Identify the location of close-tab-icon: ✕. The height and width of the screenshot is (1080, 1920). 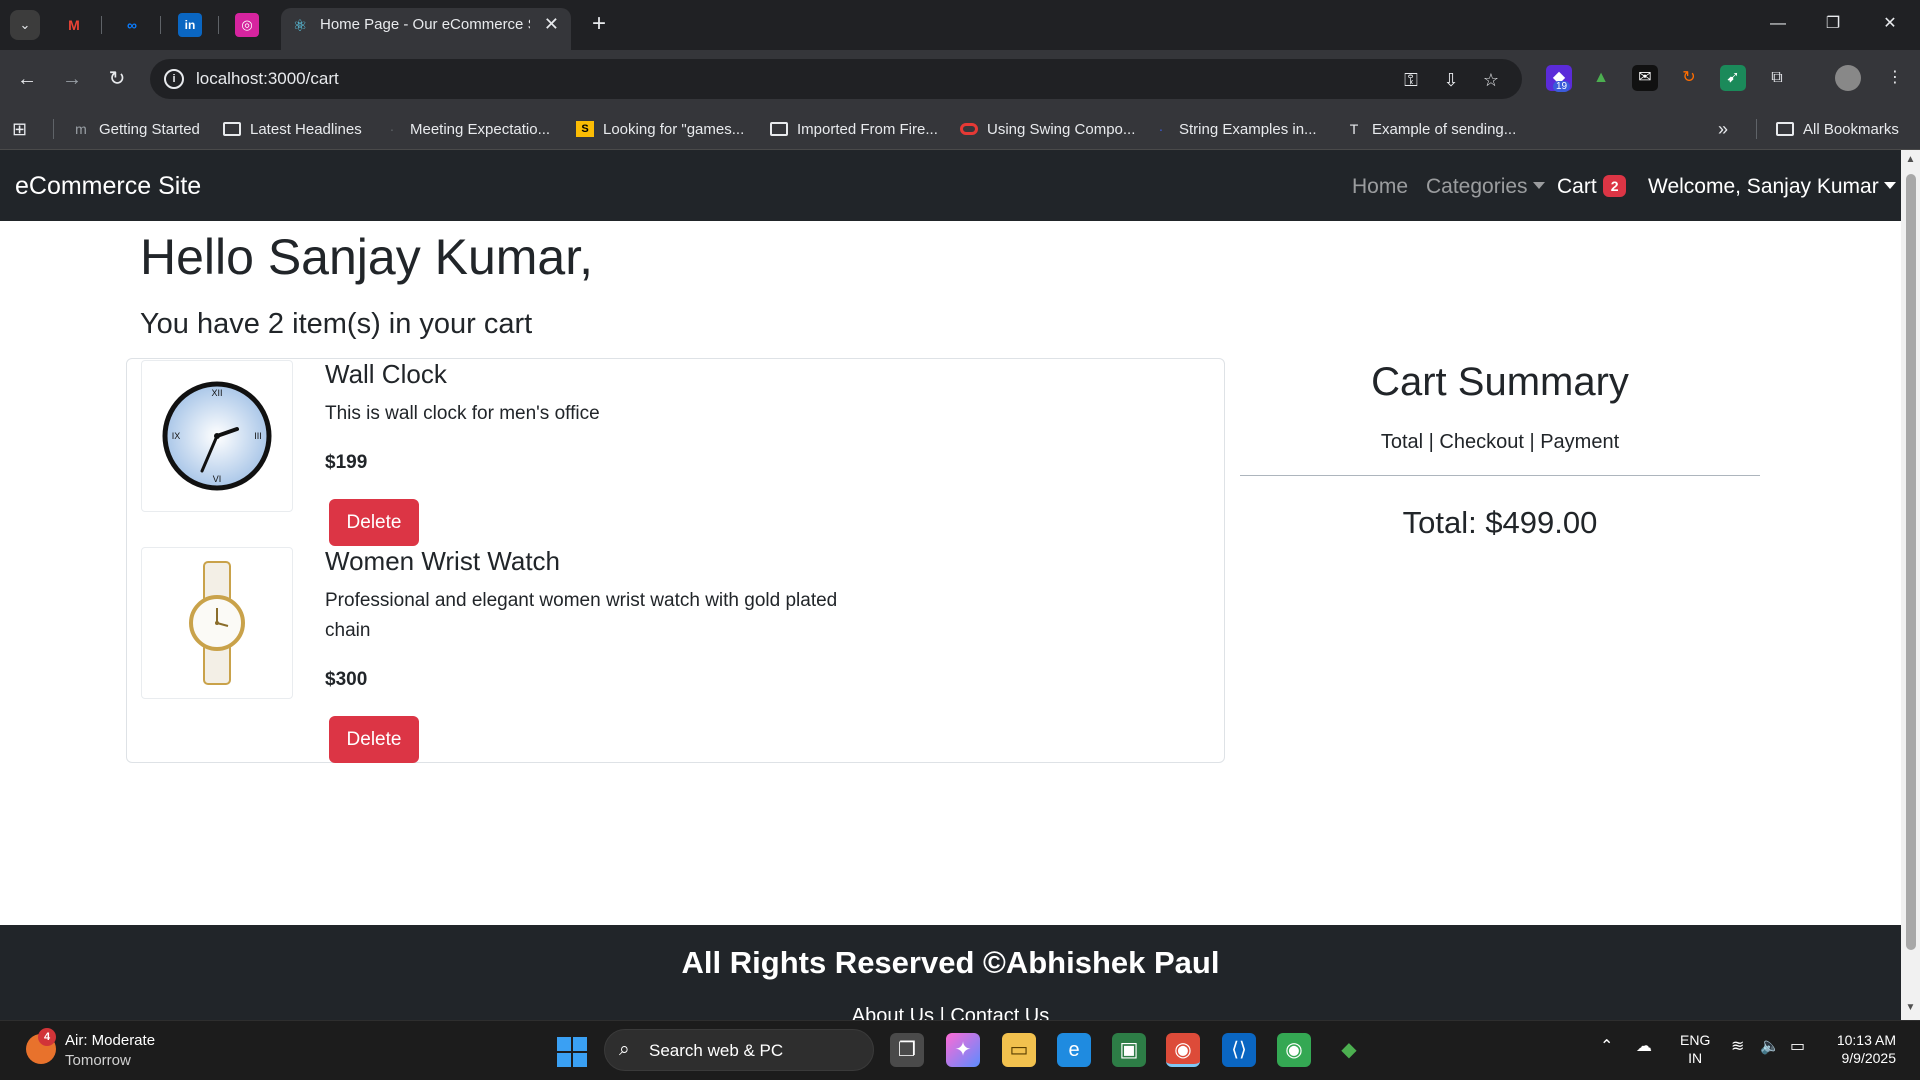
(551, 24).